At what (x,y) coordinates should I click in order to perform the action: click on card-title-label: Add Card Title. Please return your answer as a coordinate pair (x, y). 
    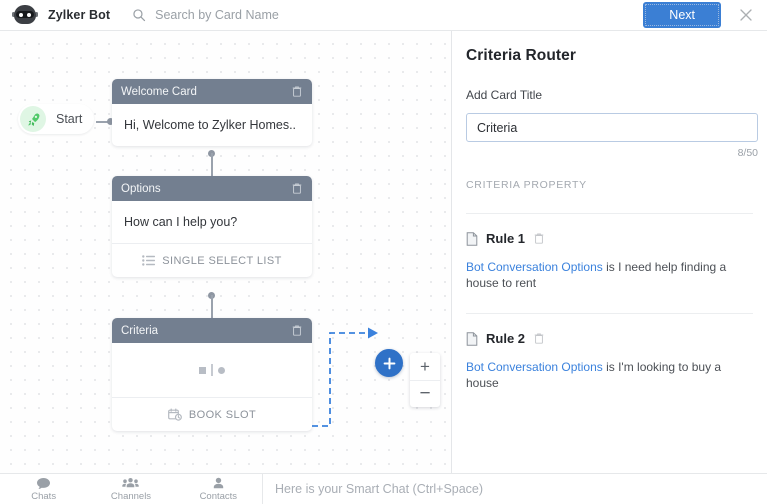
    Looking at the image, I should click on (504, 95).